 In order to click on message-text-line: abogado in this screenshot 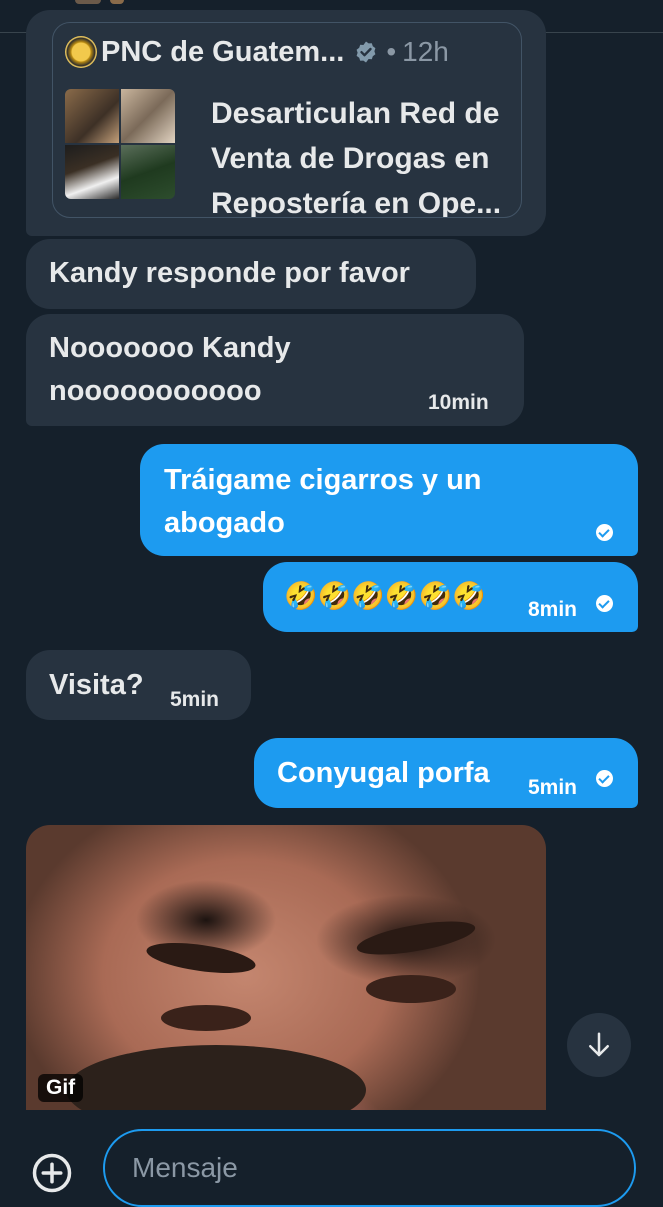, I will do `click(224, 523)`.